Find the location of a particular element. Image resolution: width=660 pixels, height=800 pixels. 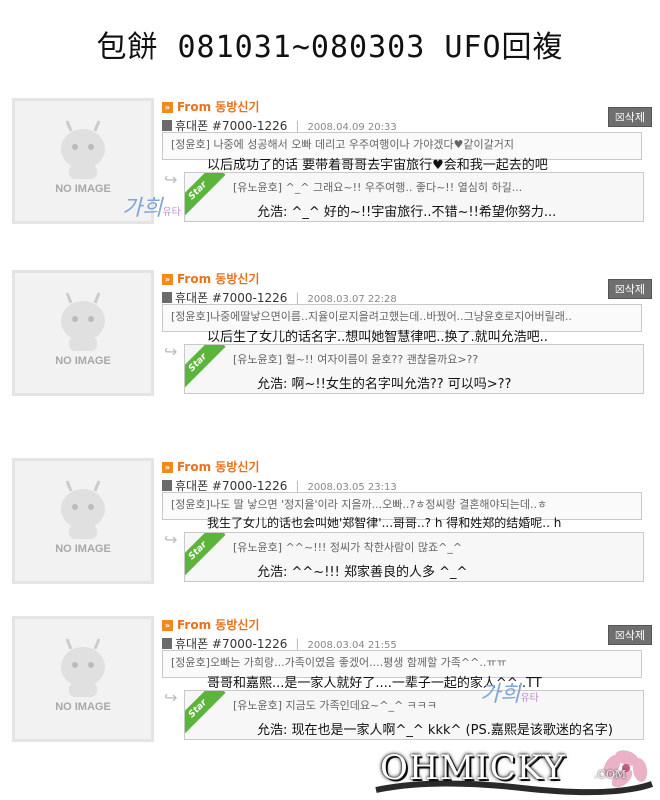

reply-text: [유노윤호] 지금도 가족인데요~^_^ ㅋㅋㅋ is located at coordinates (335, 705).